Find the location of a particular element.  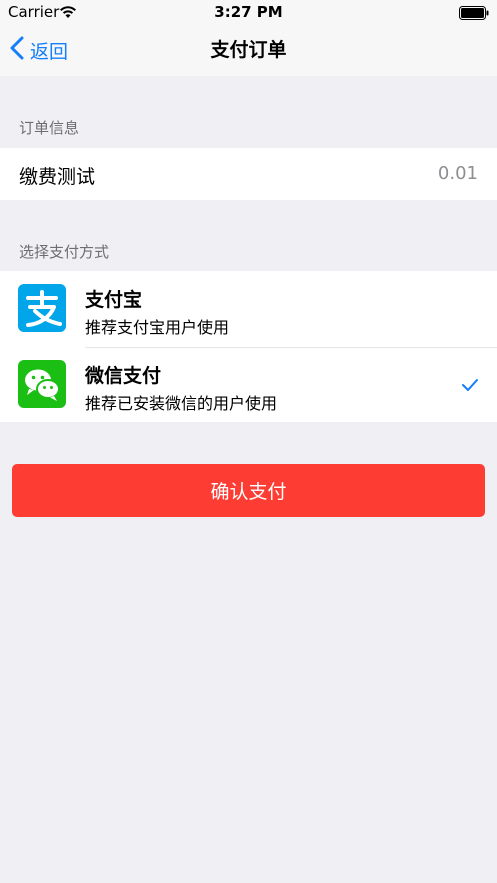

wechat-description: 推荐已安装微信的用户使用 is located at coordinates (181, 403).